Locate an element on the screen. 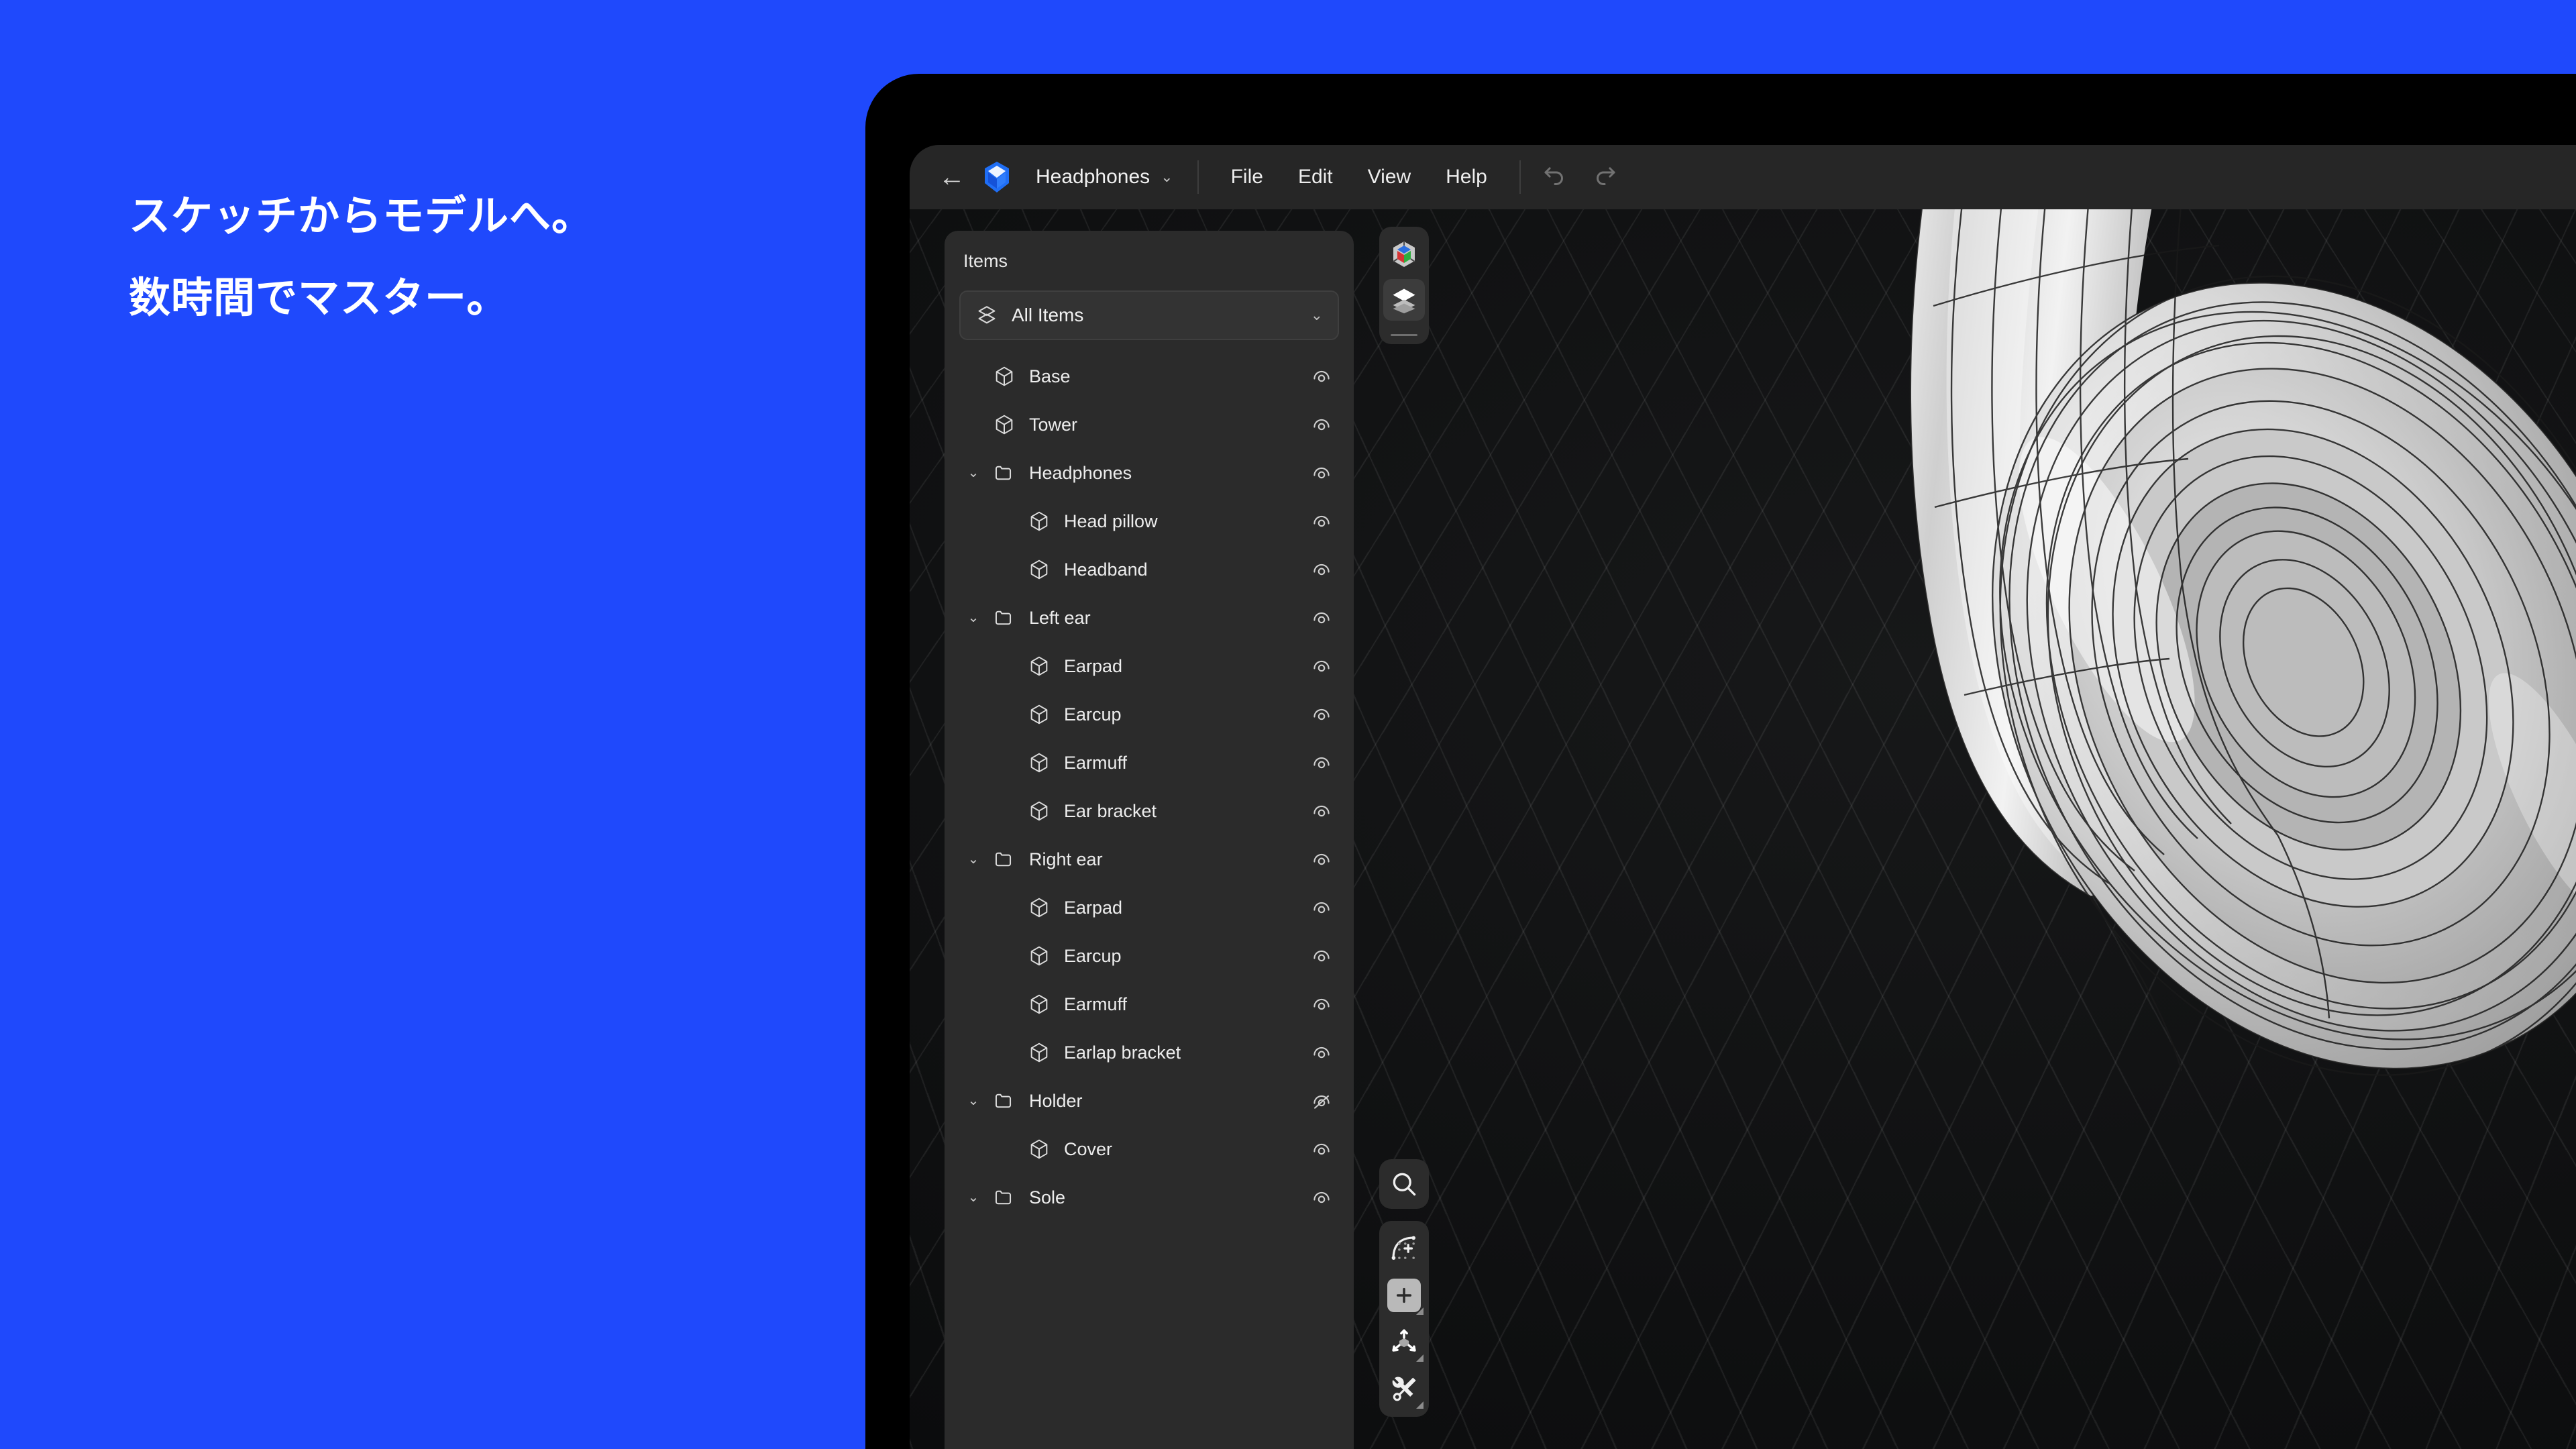 This screenshot has height=1449, width=2576. add-plus-icon is located at coordinates (1404, 1295).